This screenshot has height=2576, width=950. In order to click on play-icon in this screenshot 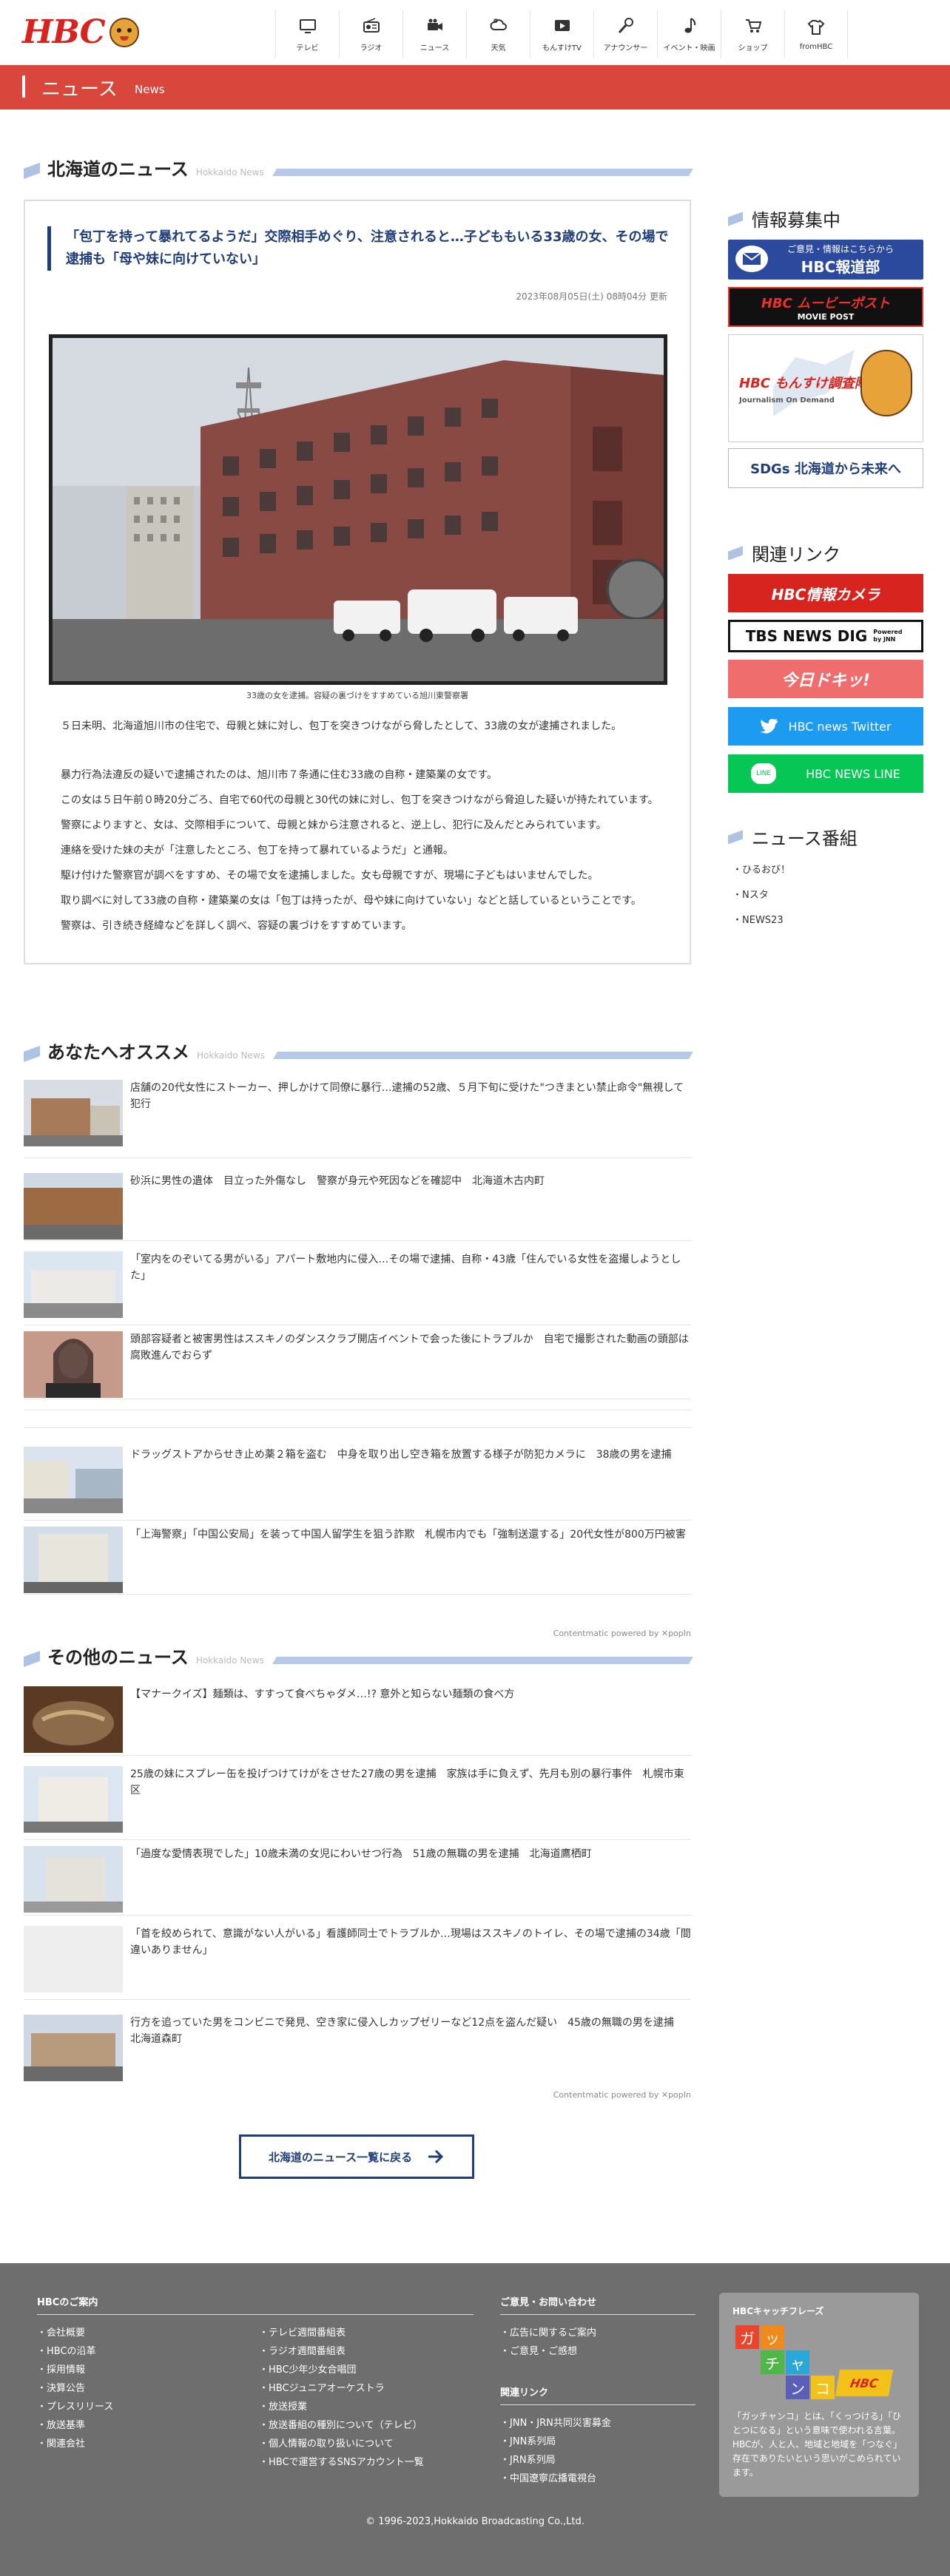, I will do `click(562, 25)`.